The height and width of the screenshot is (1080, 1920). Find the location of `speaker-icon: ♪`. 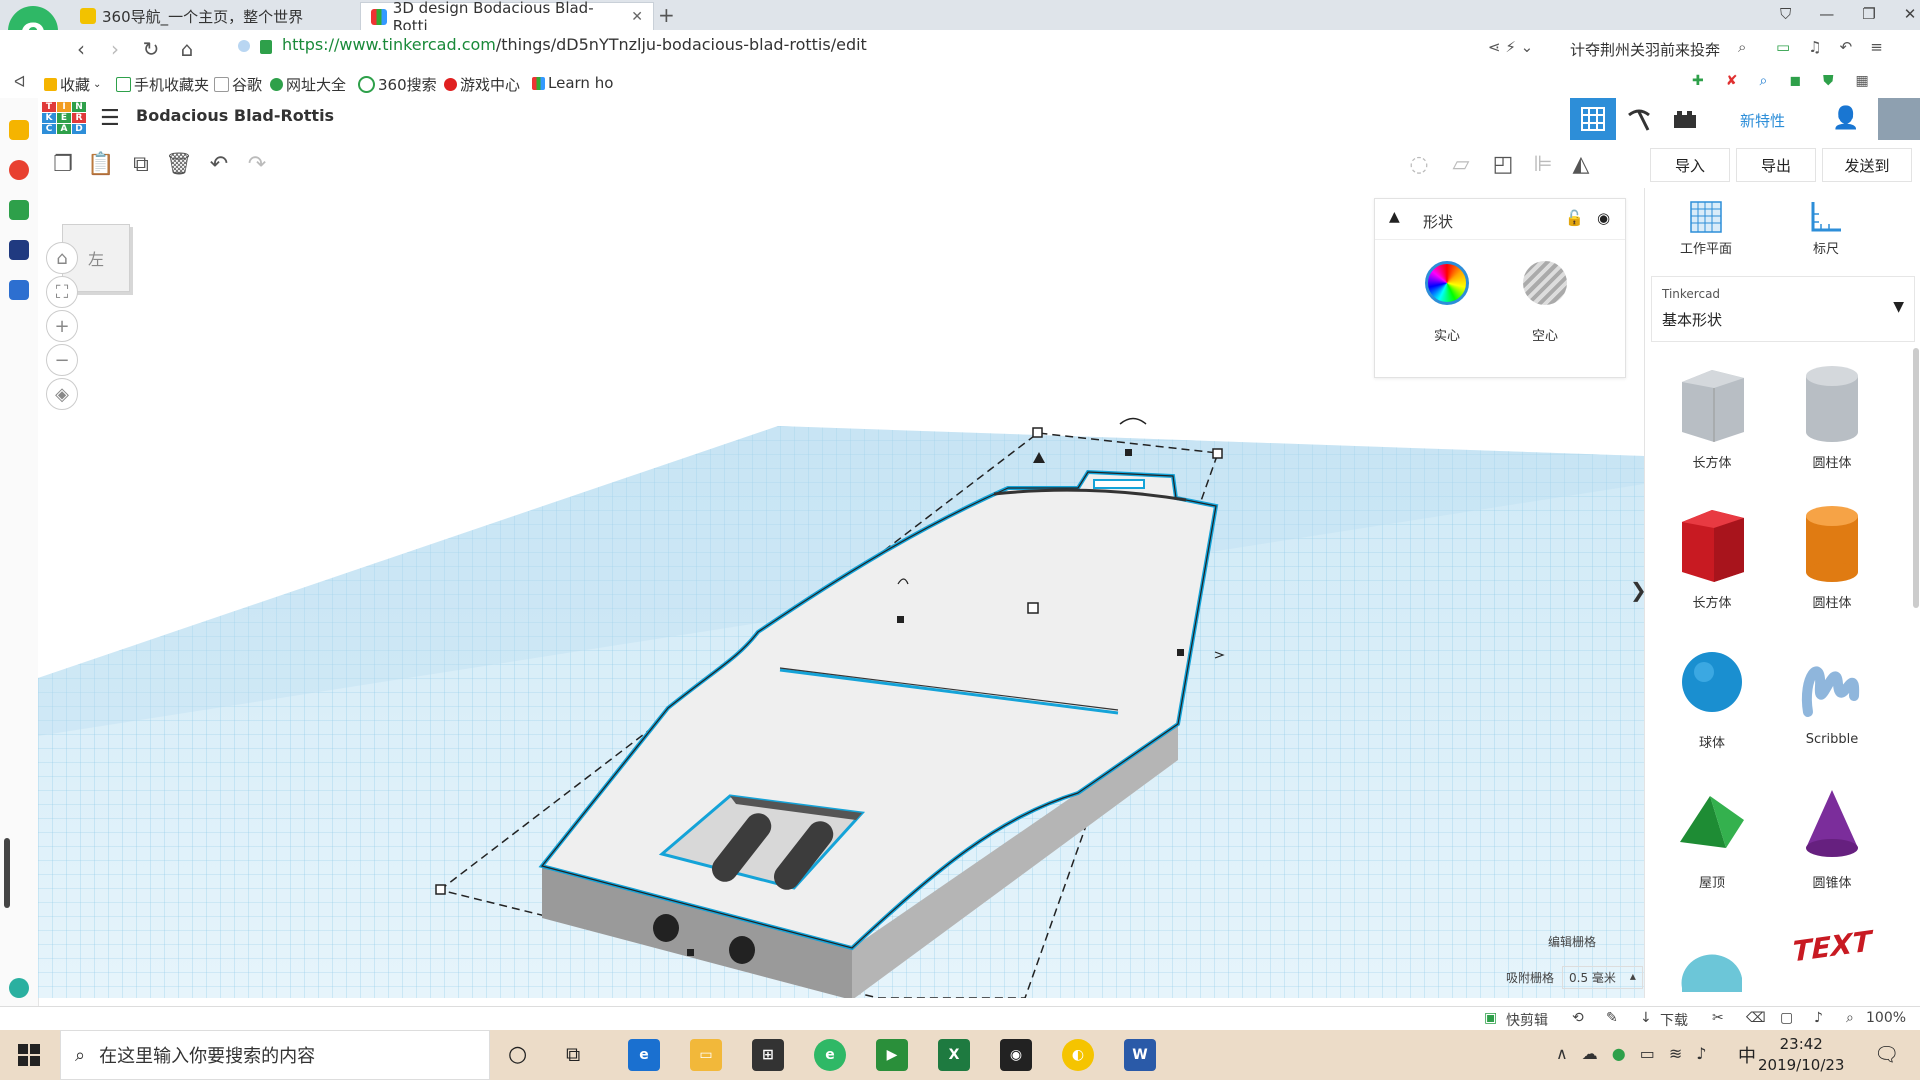

speaker-icon: ♪ is located at coordinates (1701, 1053).